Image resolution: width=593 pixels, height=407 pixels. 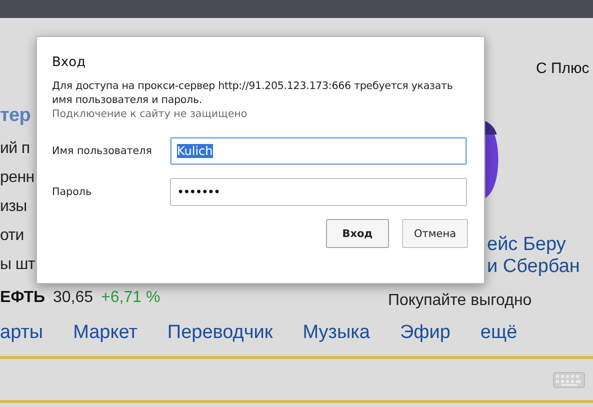 I want to click on service-link: Переводчик, so click(x=220, y=333).